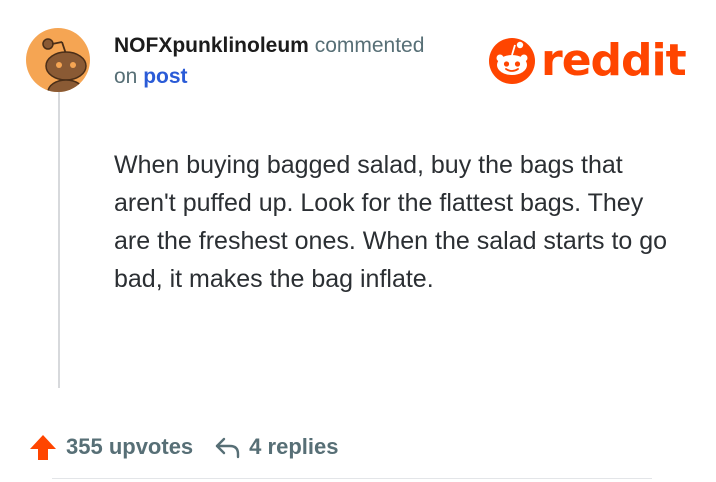  Describe the element at coordinates (43, 447) in the screenshot. I see `upvote-arrow-icon` at that location.